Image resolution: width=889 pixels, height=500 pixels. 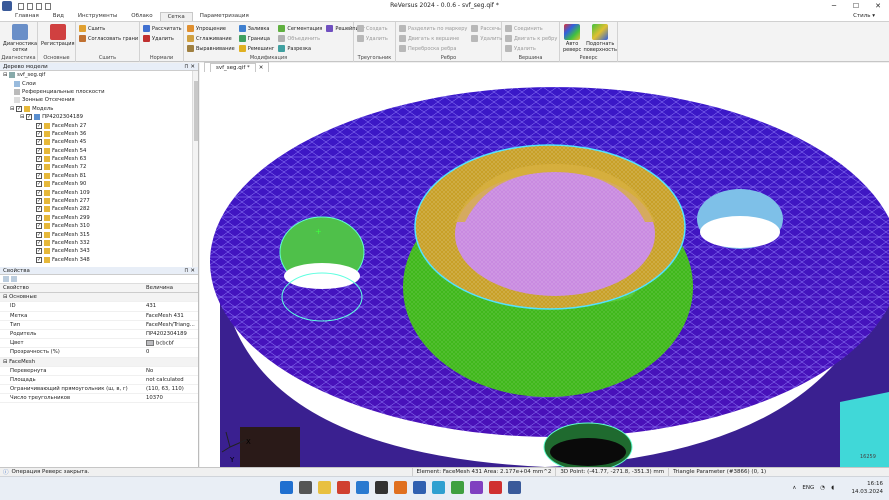 What do you see at coordinates (162, 38) in the screenshot?
I see `normals-delete-button: Удалить` at bounding box center [162, 38].